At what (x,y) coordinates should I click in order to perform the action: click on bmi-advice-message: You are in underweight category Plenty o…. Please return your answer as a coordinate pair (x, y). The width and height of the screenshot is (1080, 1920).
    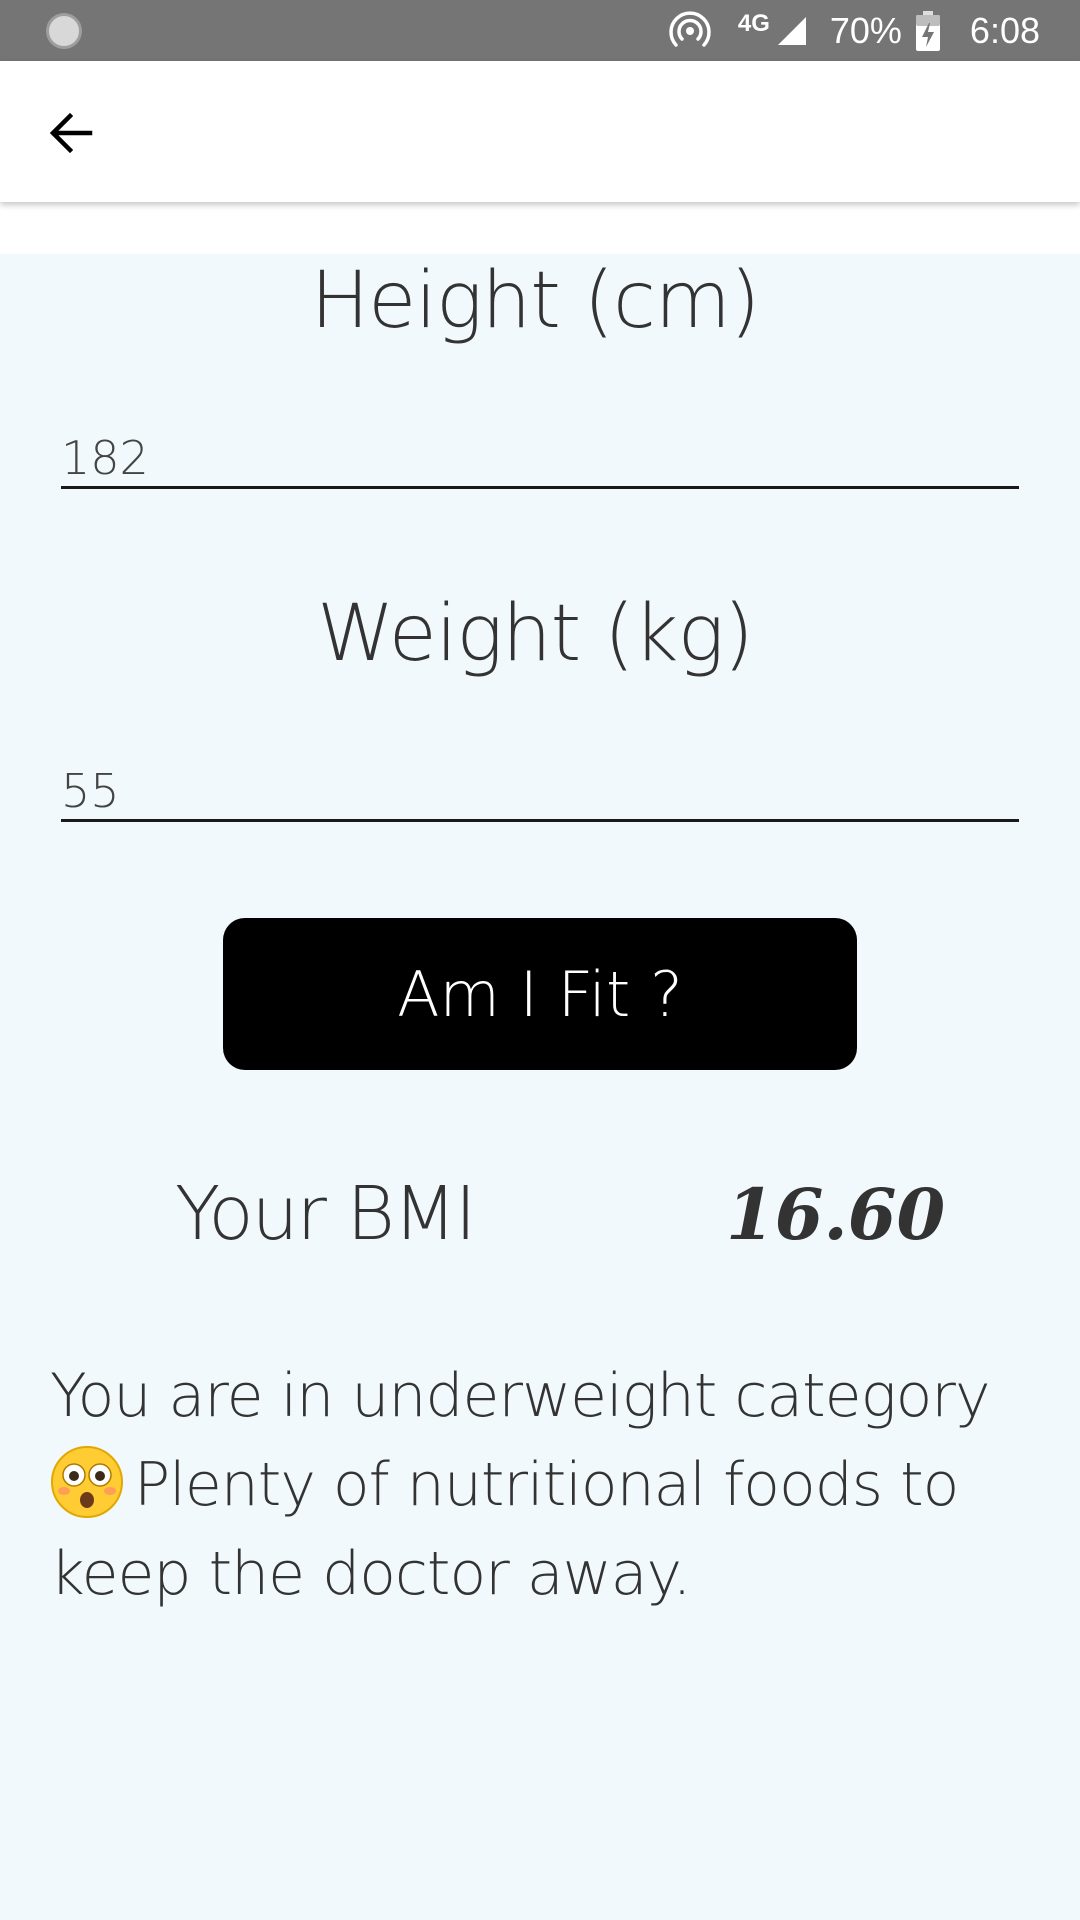
    Looking at the image, I should click on (545, 1485).